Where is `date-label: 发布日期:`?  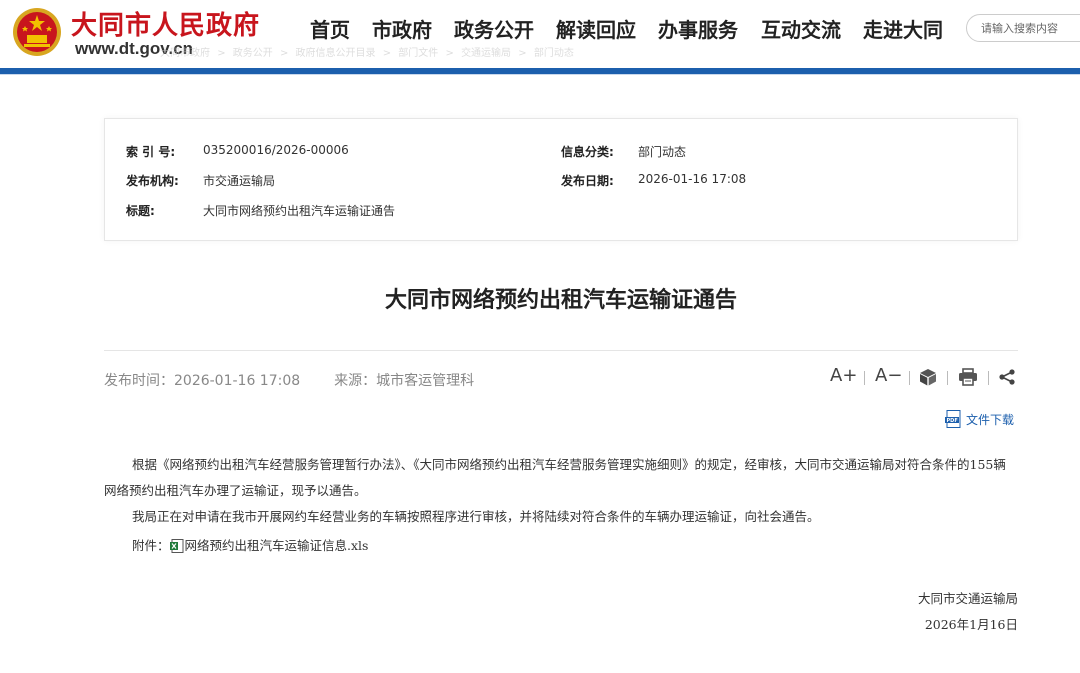
date-label: 发布日期: is located at coordinates (587, 181).